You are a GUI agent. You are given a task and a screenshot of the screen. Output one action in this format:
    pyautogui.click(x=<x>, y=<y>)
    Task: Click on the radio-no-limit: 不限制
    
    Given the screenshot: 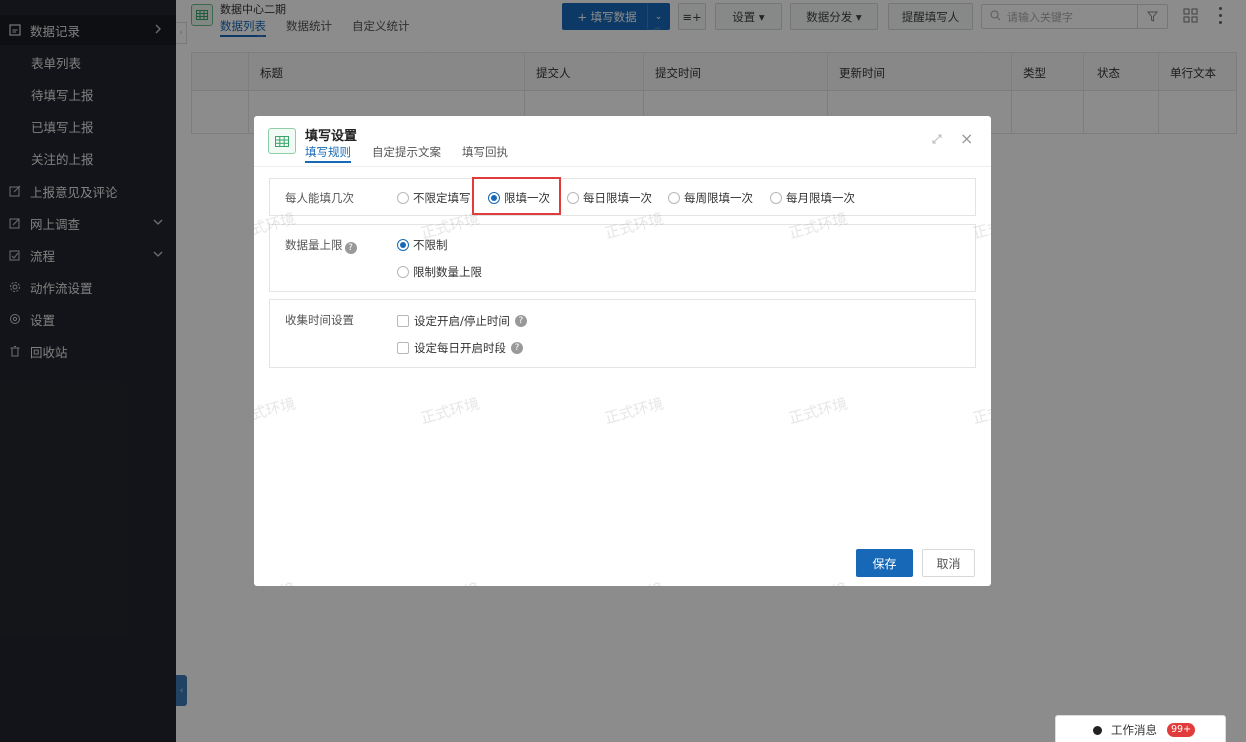 What is the action you would take?
    pyautogui.click(x=422, y=245)
    